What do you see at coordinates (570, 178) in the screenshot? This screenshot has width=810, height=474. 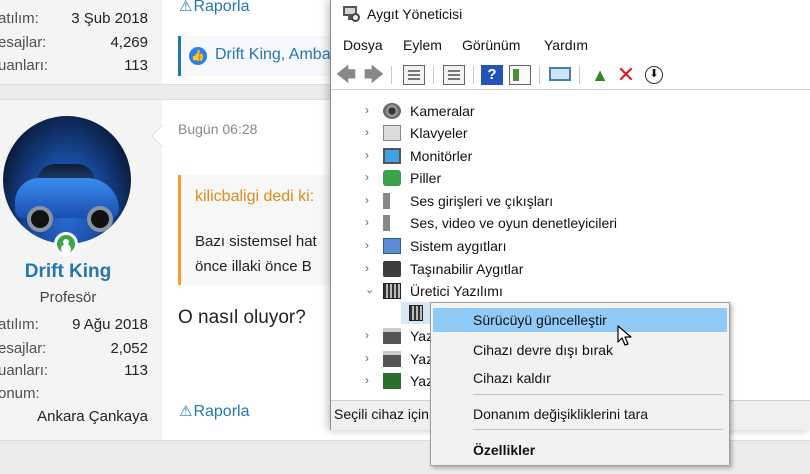 I see `tree-item-batteries: › Piller` at bounding box center [570, 178].